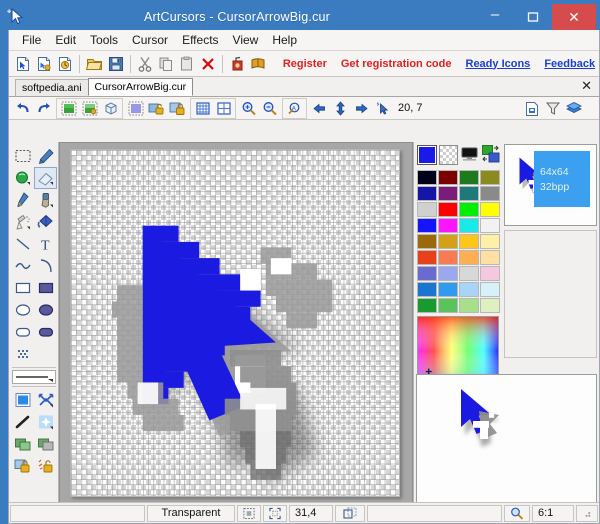  What do you see at coordinates (237, 64) in the screenshot?
I see `capture-icon` at bounding box center [237, 64].